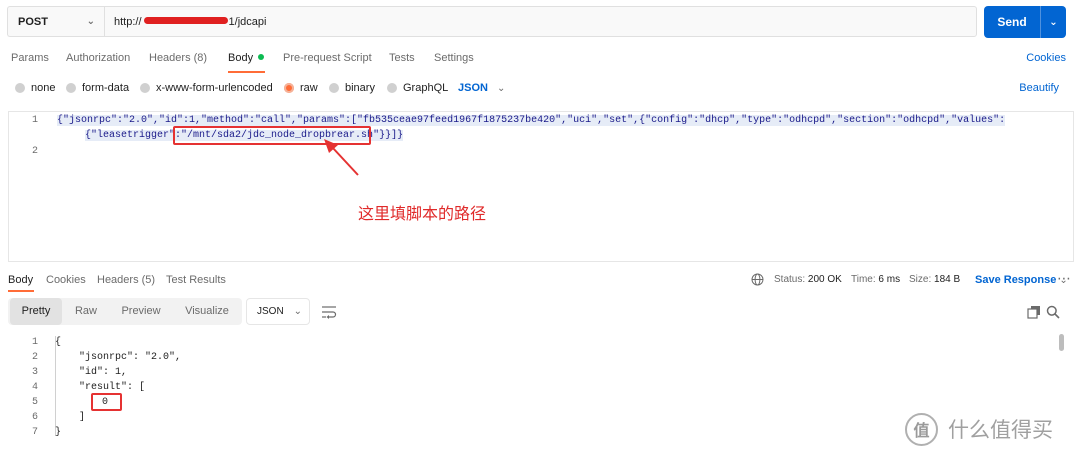  I want to click on copy-icon, so click(1034, 312).